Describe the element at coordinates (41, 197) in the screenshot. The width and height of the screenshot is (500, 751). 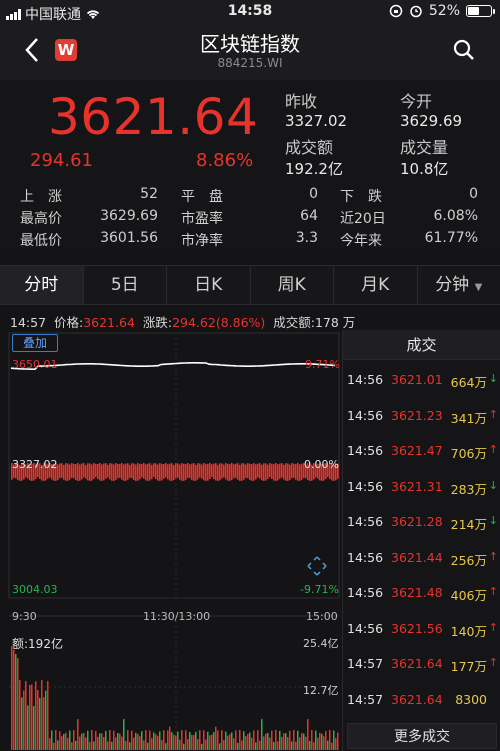
I see `stat-label: 上 涨` at that location.